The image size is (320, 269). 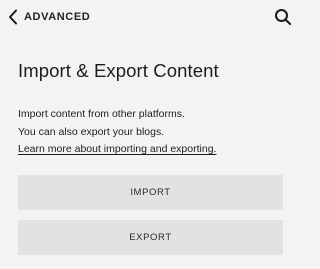 I want to click on search-icon, so click(x=283, y=17).